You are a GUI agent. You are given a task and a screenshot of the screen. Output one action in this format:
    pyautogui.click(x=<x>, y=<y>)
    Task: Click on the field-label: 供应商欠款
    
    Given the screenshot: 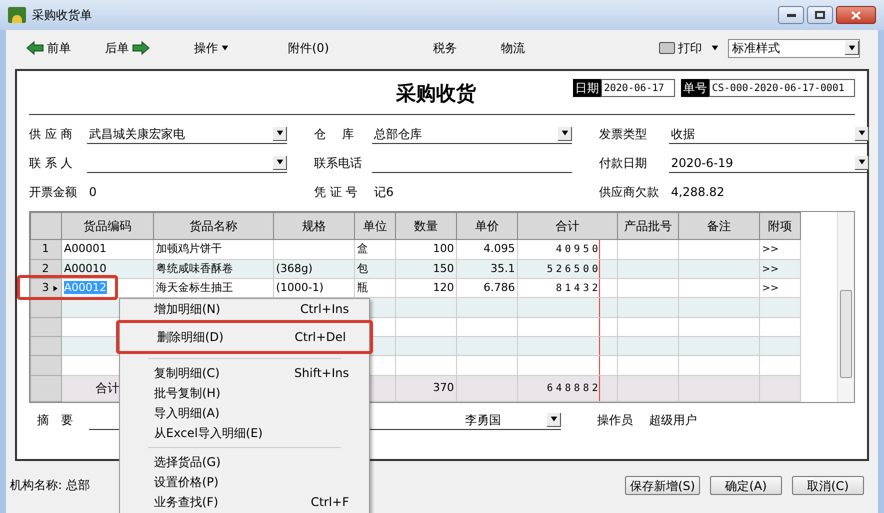 What is the action you would take?
    pyautogui.click(x=629, y=192)
    